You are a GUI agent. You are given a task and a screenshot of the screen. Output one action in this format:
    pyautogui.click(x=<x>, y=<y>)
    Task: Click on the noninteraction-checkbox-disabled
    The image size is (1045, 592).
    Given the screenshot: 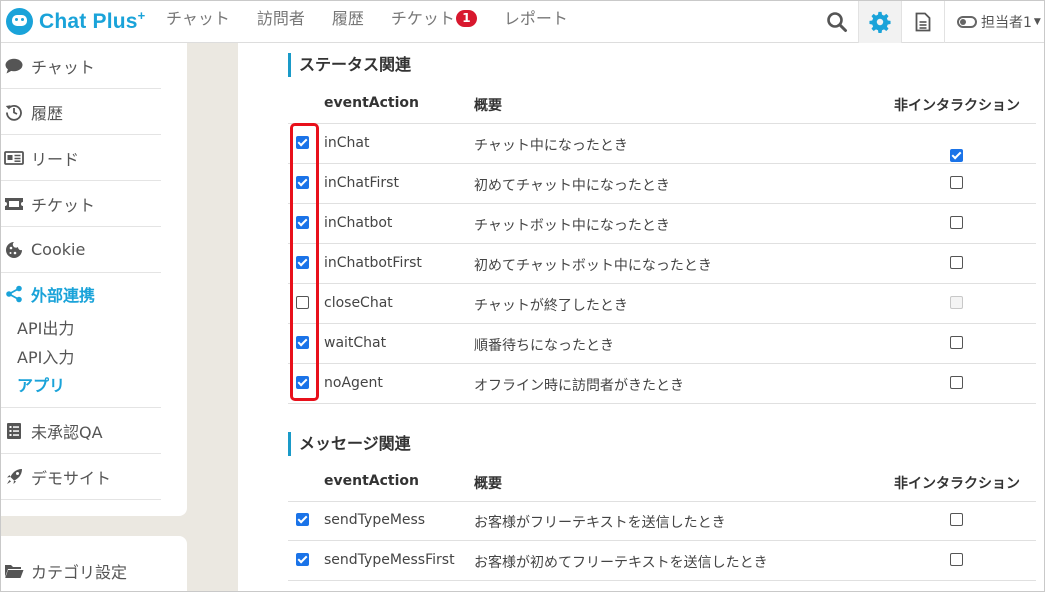 What is the action you would take?
    pyautogui.click(x=956, y=302)
    